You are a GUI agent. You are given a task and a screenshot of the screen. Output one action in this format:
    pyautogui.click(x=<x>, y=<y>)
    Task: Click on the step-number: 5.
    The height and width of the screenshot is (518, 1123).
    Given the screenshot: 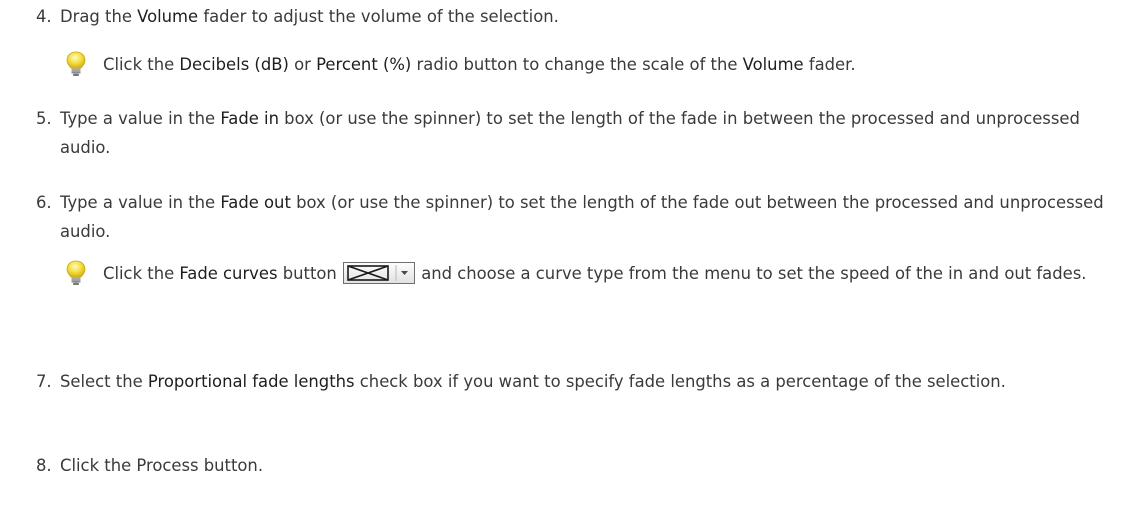 What is the action you would take?
    pyautogui.click(x=44, y=118)
    